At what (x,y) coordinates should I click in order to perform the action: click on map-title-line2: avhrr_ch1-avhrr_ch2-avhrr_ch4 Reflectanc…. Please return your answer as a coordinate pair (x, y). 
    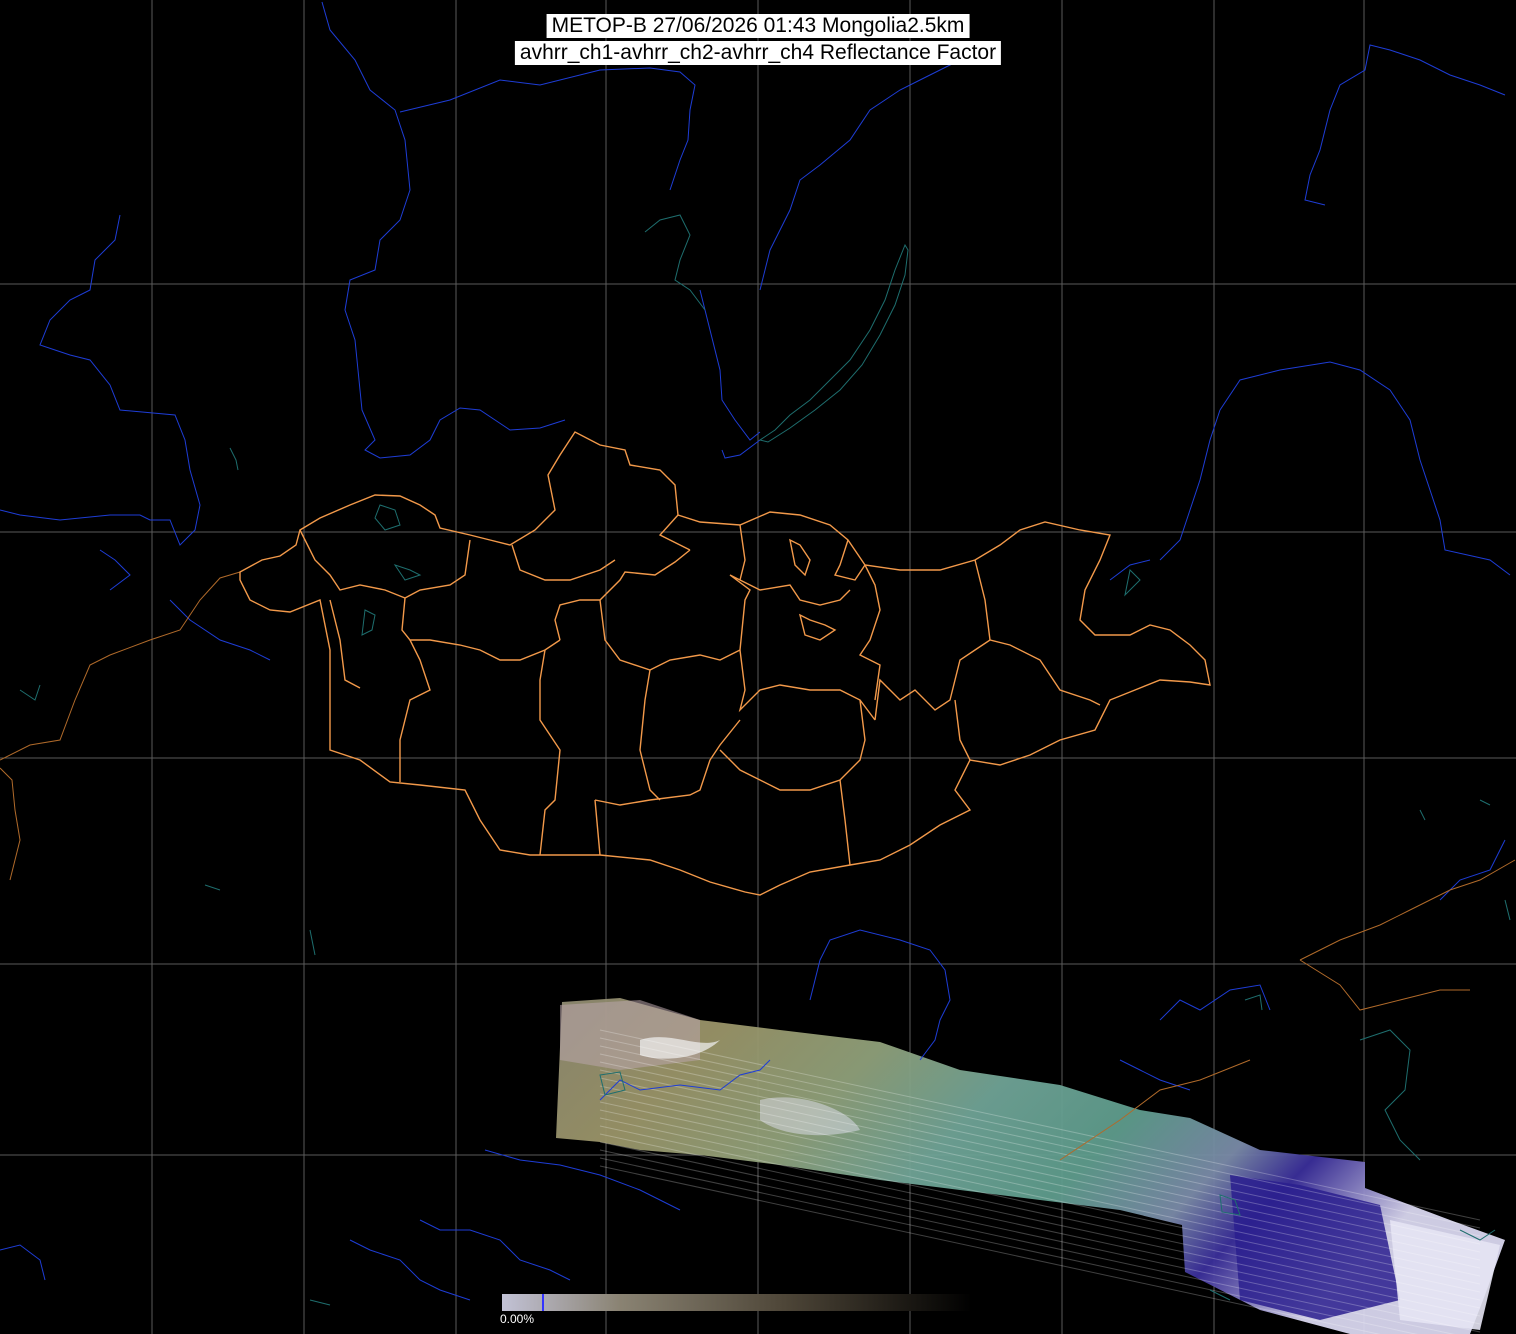
    Looking at the image, I should click on (758, 53).